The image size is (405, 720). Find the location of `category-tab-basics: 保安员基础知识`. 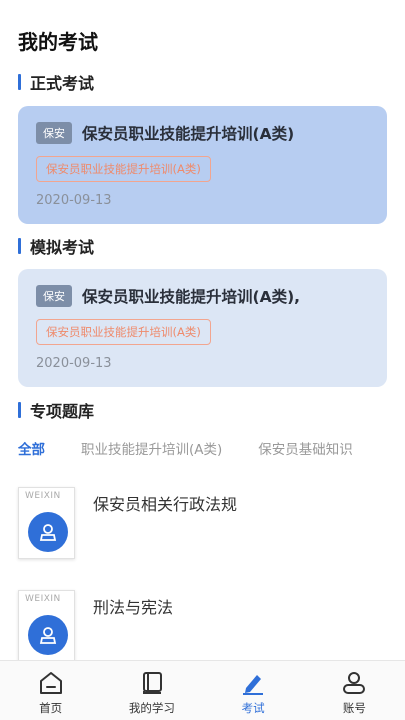

category-tab-basics: 保安员基础知识 is located at coordinates (305, 448).